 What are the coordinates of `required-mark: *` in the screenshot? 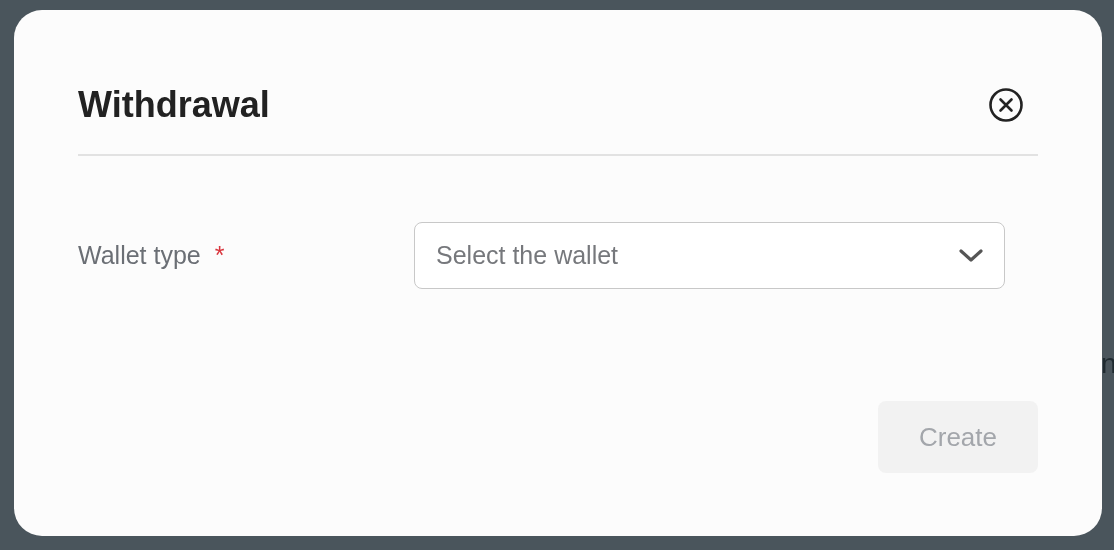 It's located at (219, 255).